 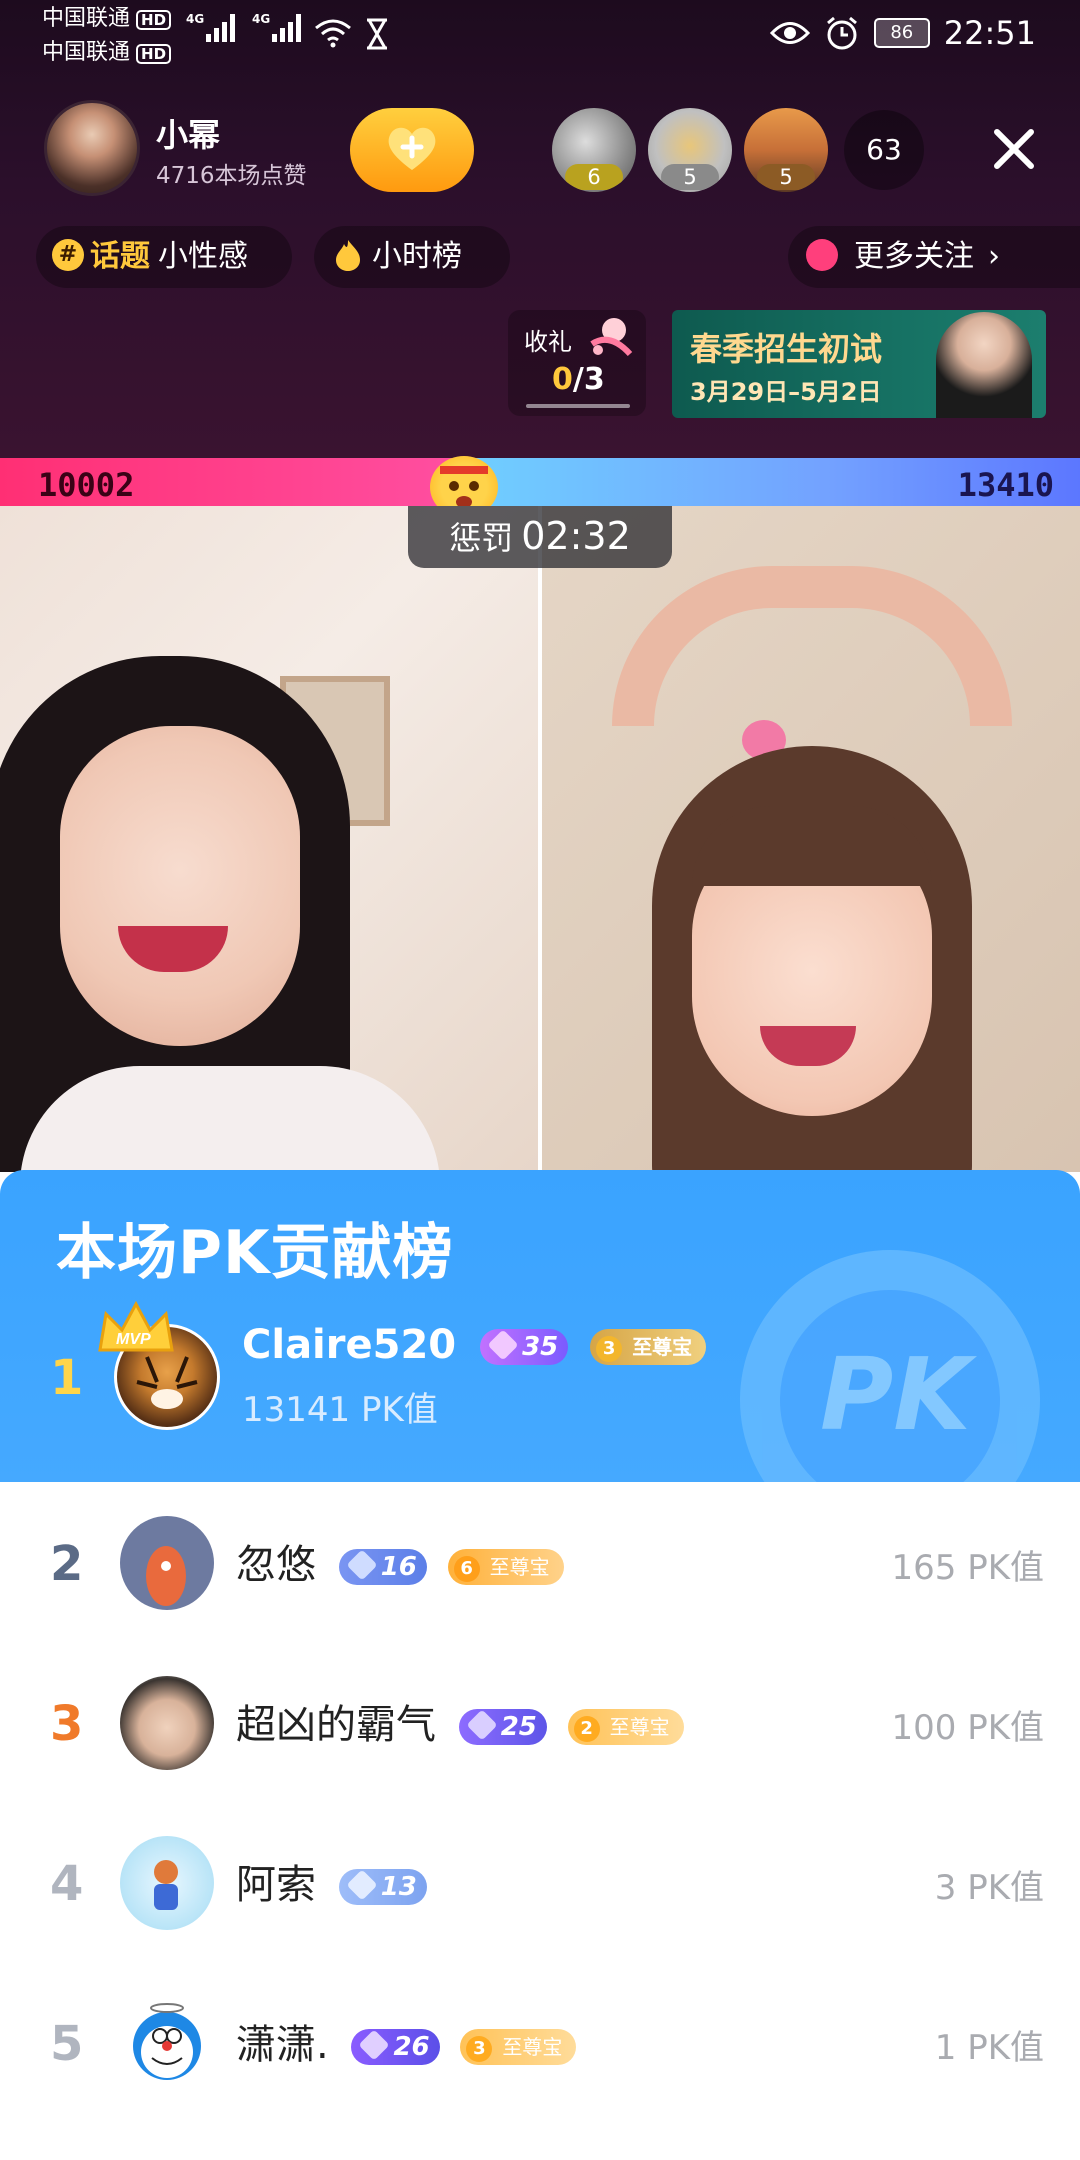 What do you see at coordinates (203, 256) in the screenshot?
I see `topic-name: 小性感` at bounding box center [203, 256].